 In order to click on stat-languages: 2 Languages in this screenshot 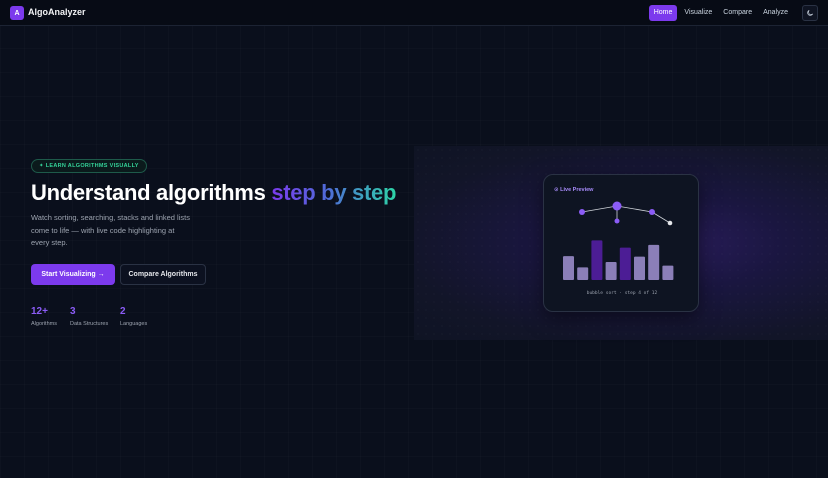, I will do `click(133, 316)`.